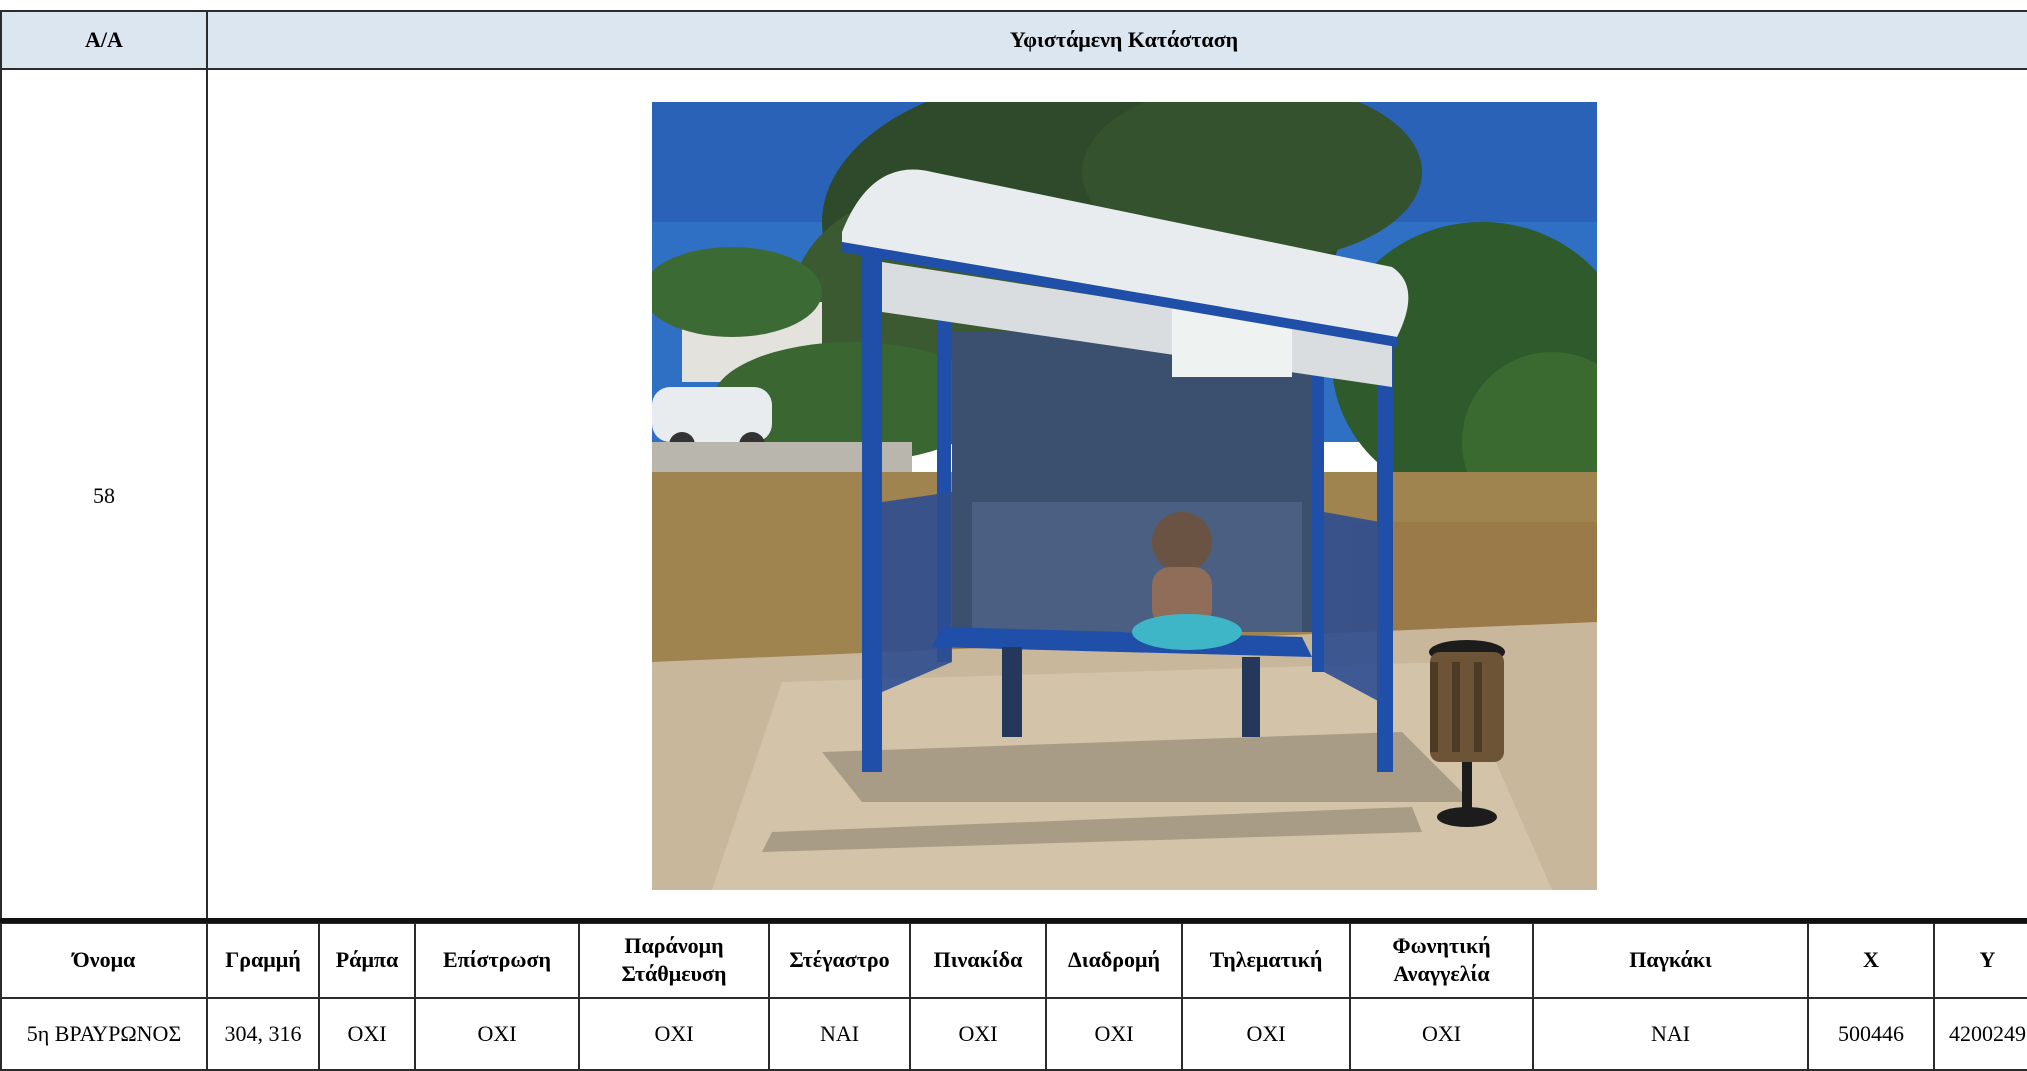  I want to click on value-ramp: OXI, so click(367, 1034).